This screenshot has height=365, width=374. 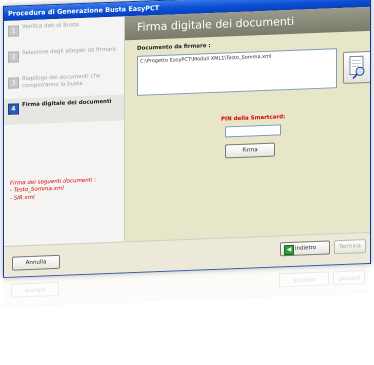 I want to click on indietro-button: ◀ Indietro, so click(x=305, y=248).